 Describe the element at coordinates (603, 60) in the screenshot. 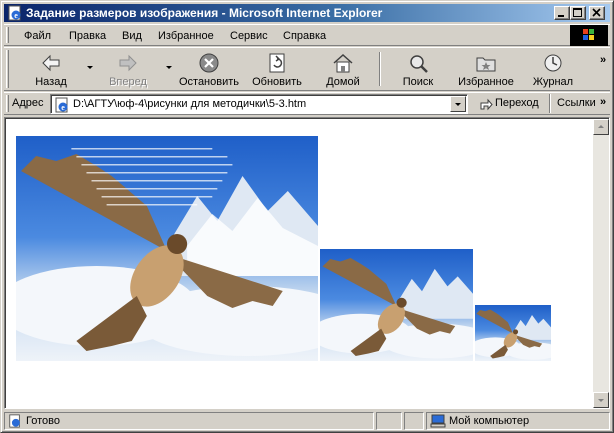

I see `toolbar-overflow-chevron-icon: »` at that location.